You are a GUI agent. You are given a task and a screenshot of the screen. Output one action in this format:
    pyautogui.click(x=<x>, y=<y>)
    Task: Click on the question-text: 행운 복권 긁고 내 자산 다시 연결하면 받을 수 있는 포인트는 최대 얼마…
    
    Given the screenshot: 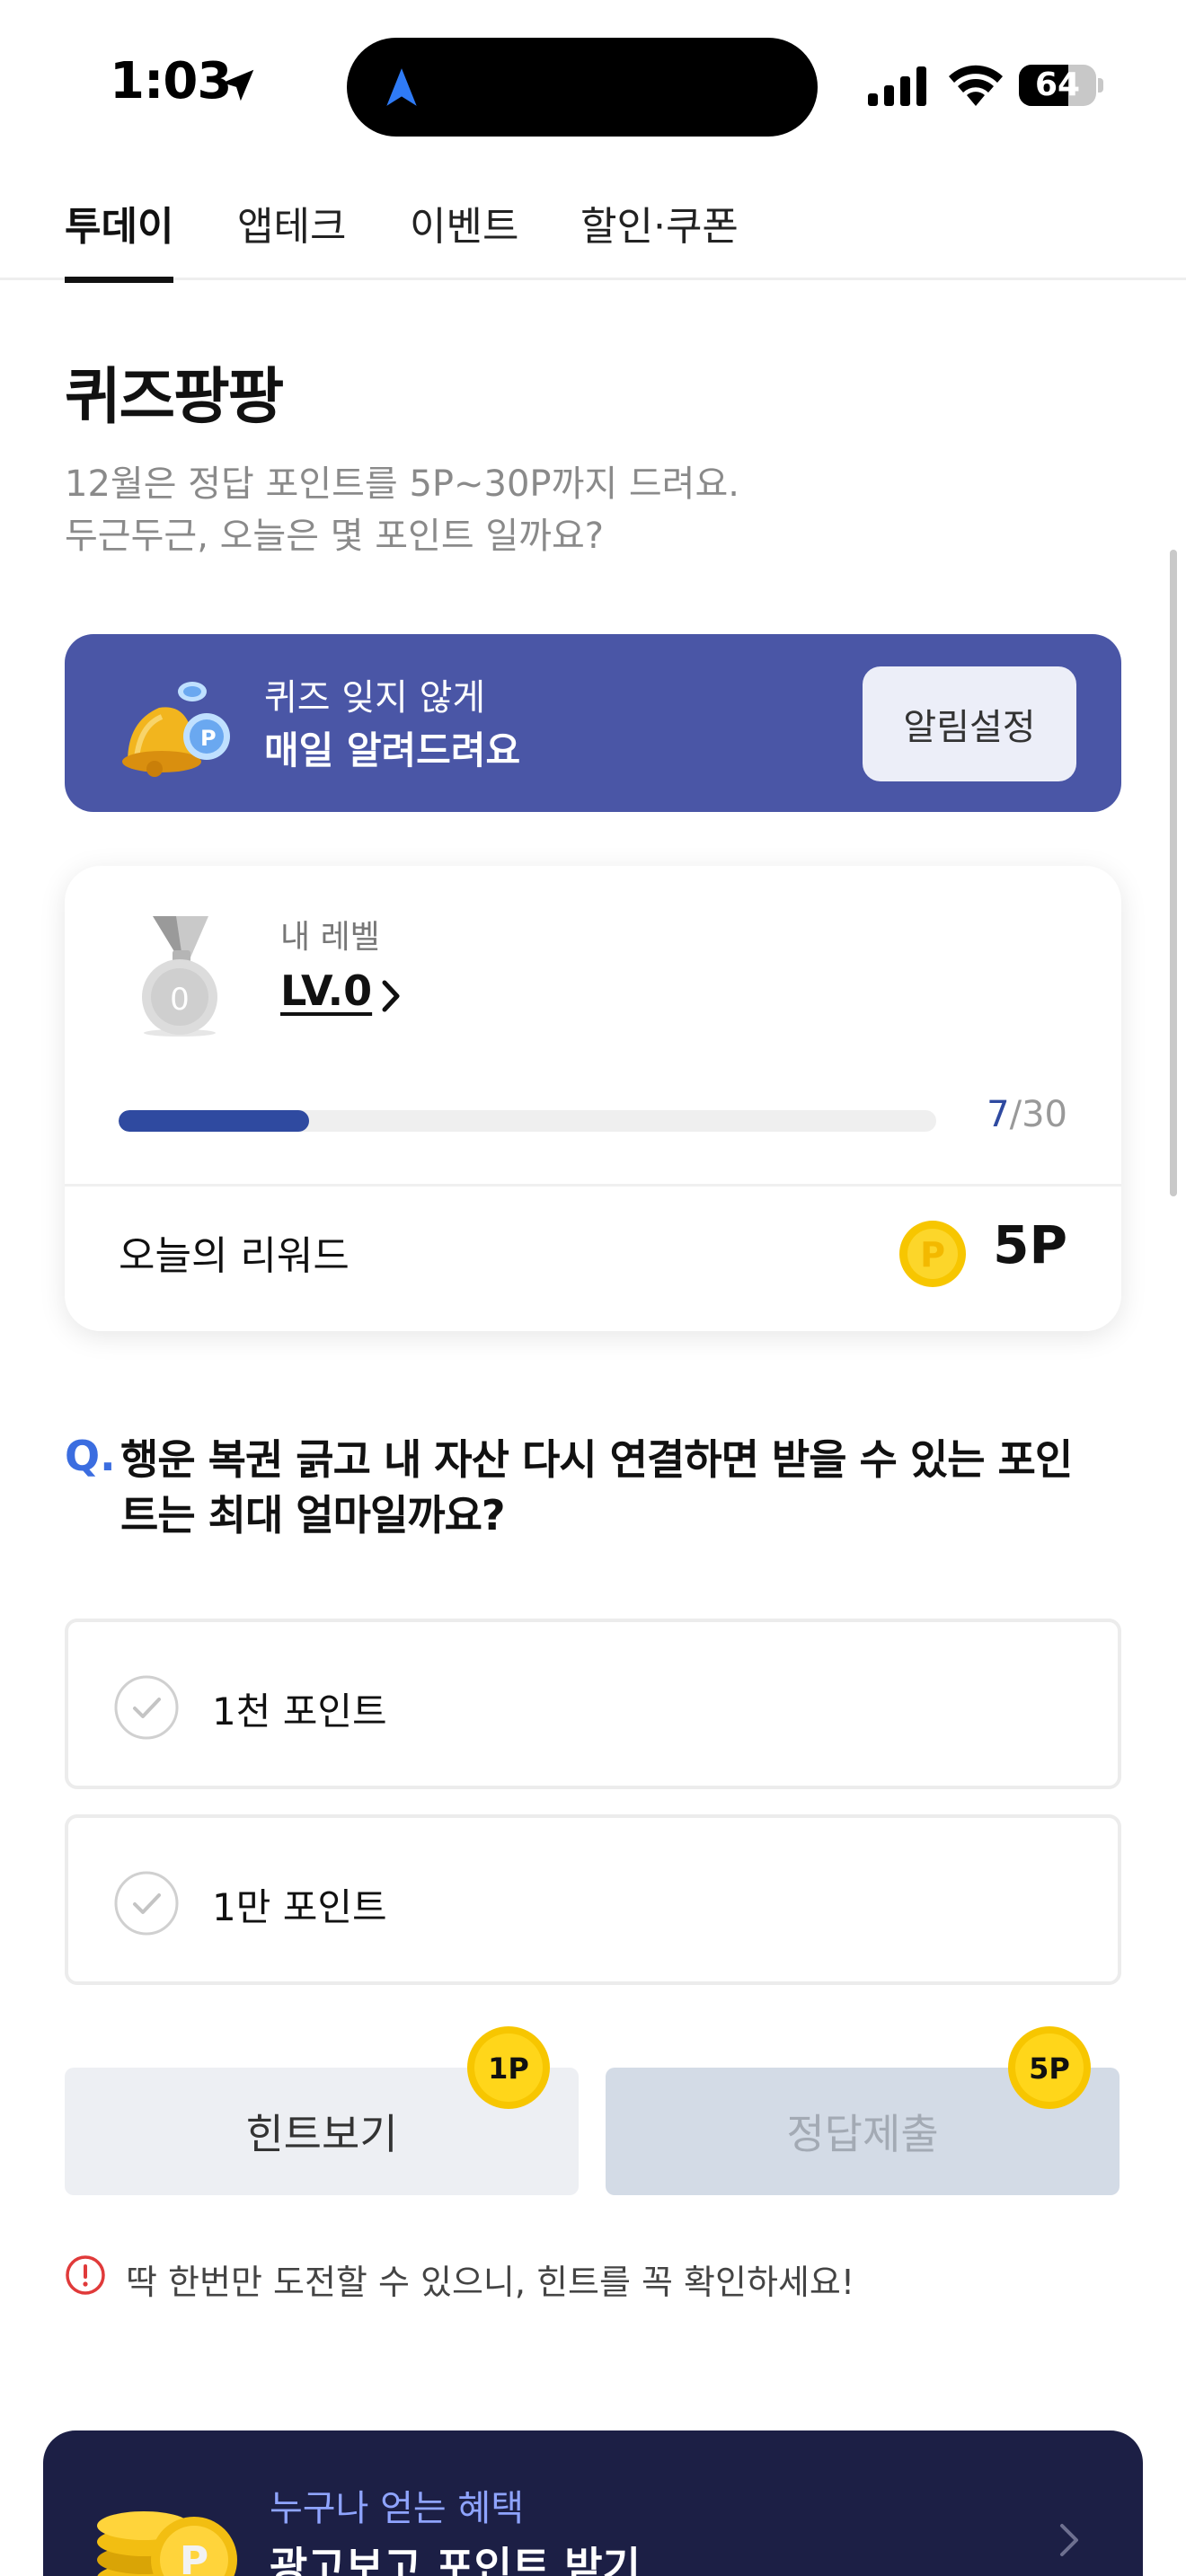 What is the action you would take?
    pyautogui.click(x=596, y=1487)
    